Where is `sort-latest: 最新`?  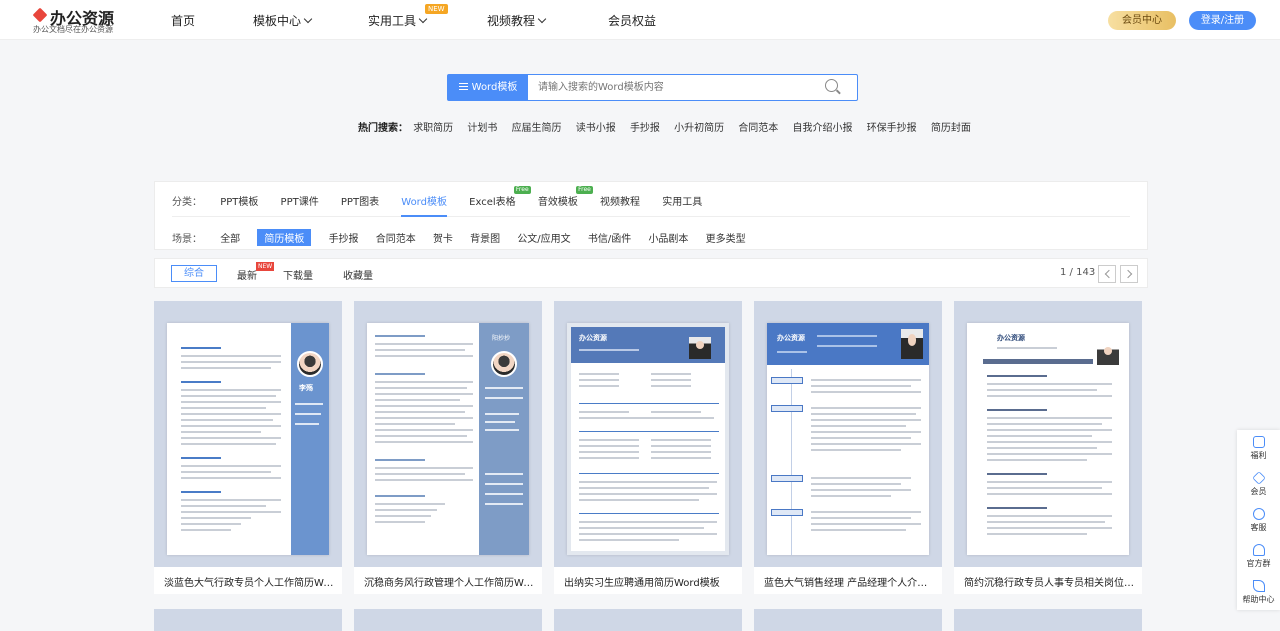 sort-latest: 最新 is located at coordinates (247, 274).